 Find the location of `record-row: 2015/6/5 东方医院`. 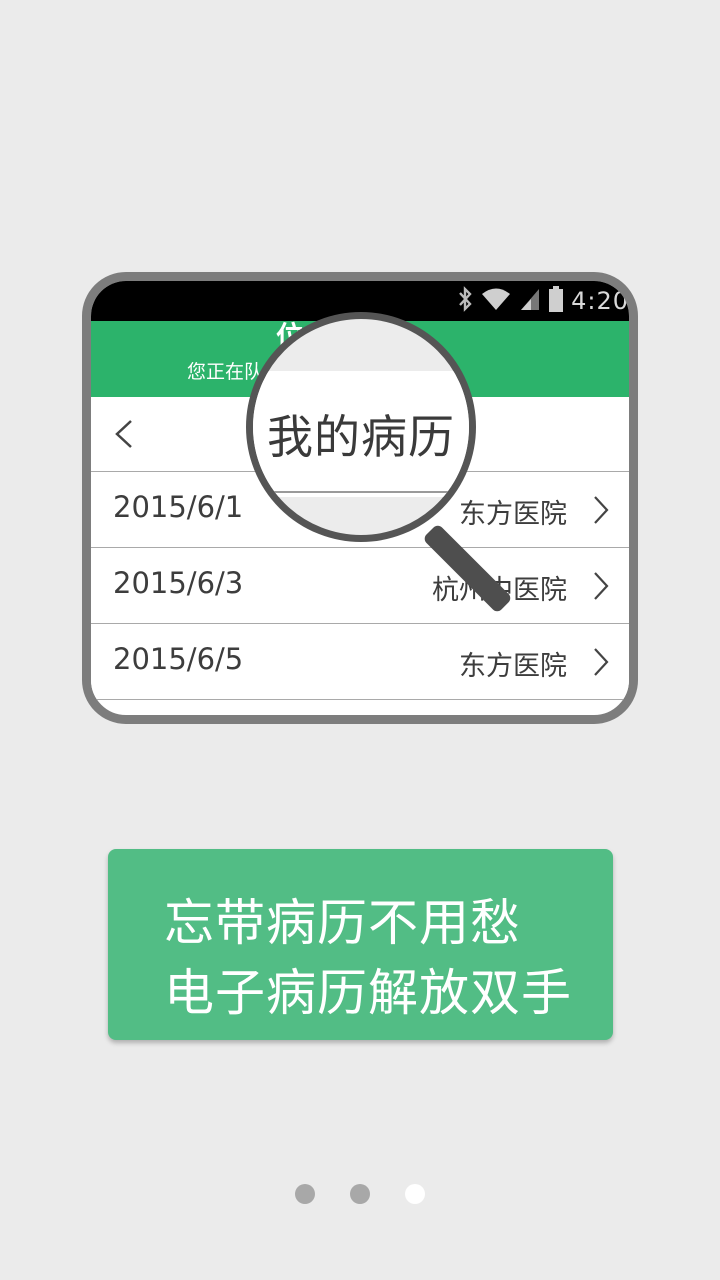

record-row: 2015/6/5 东方医院 is located at coordinates (360, 662).